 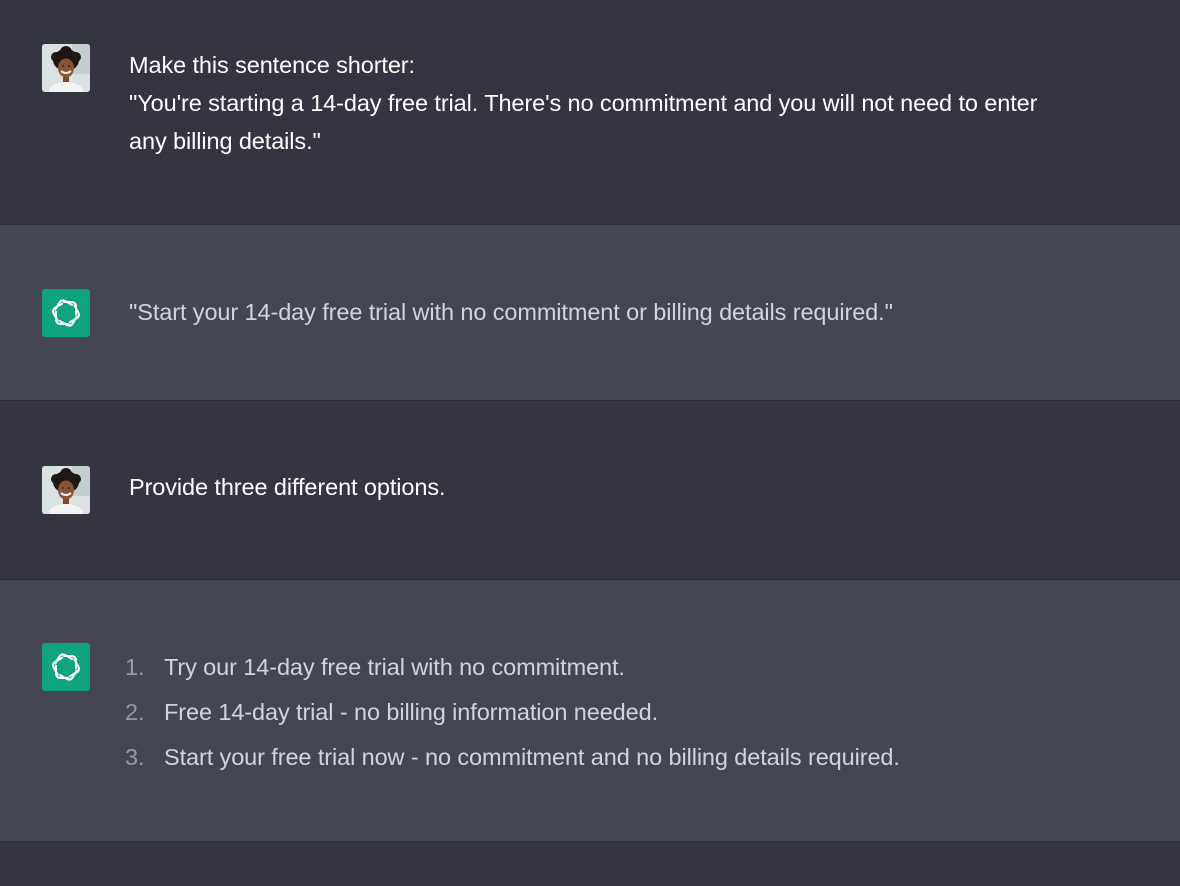 I want to click on list-number: 1., so click(x=135, y=667).